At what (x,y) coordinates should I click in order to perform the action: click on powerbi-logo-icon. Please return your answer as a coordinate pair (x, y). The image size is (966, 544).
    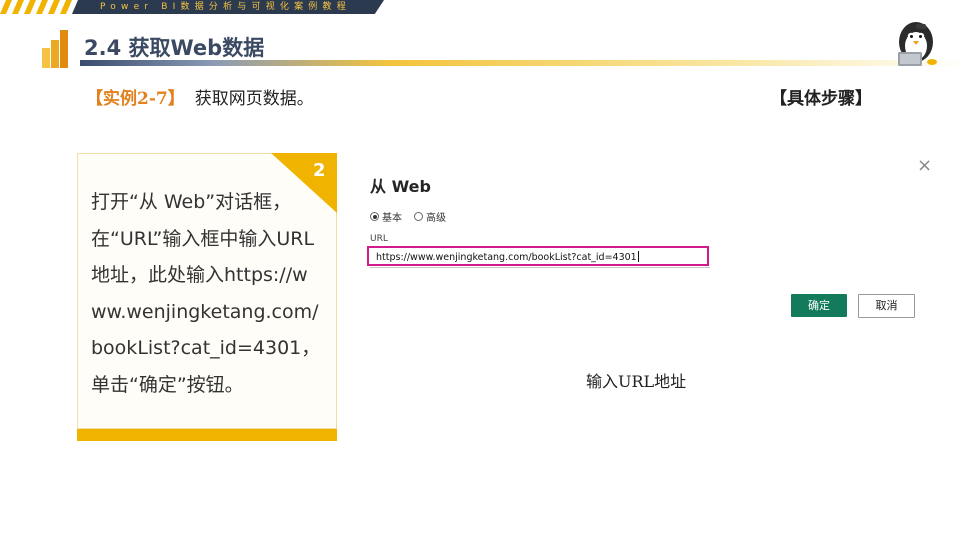
    Looking at the image, I should click on (55, 49).